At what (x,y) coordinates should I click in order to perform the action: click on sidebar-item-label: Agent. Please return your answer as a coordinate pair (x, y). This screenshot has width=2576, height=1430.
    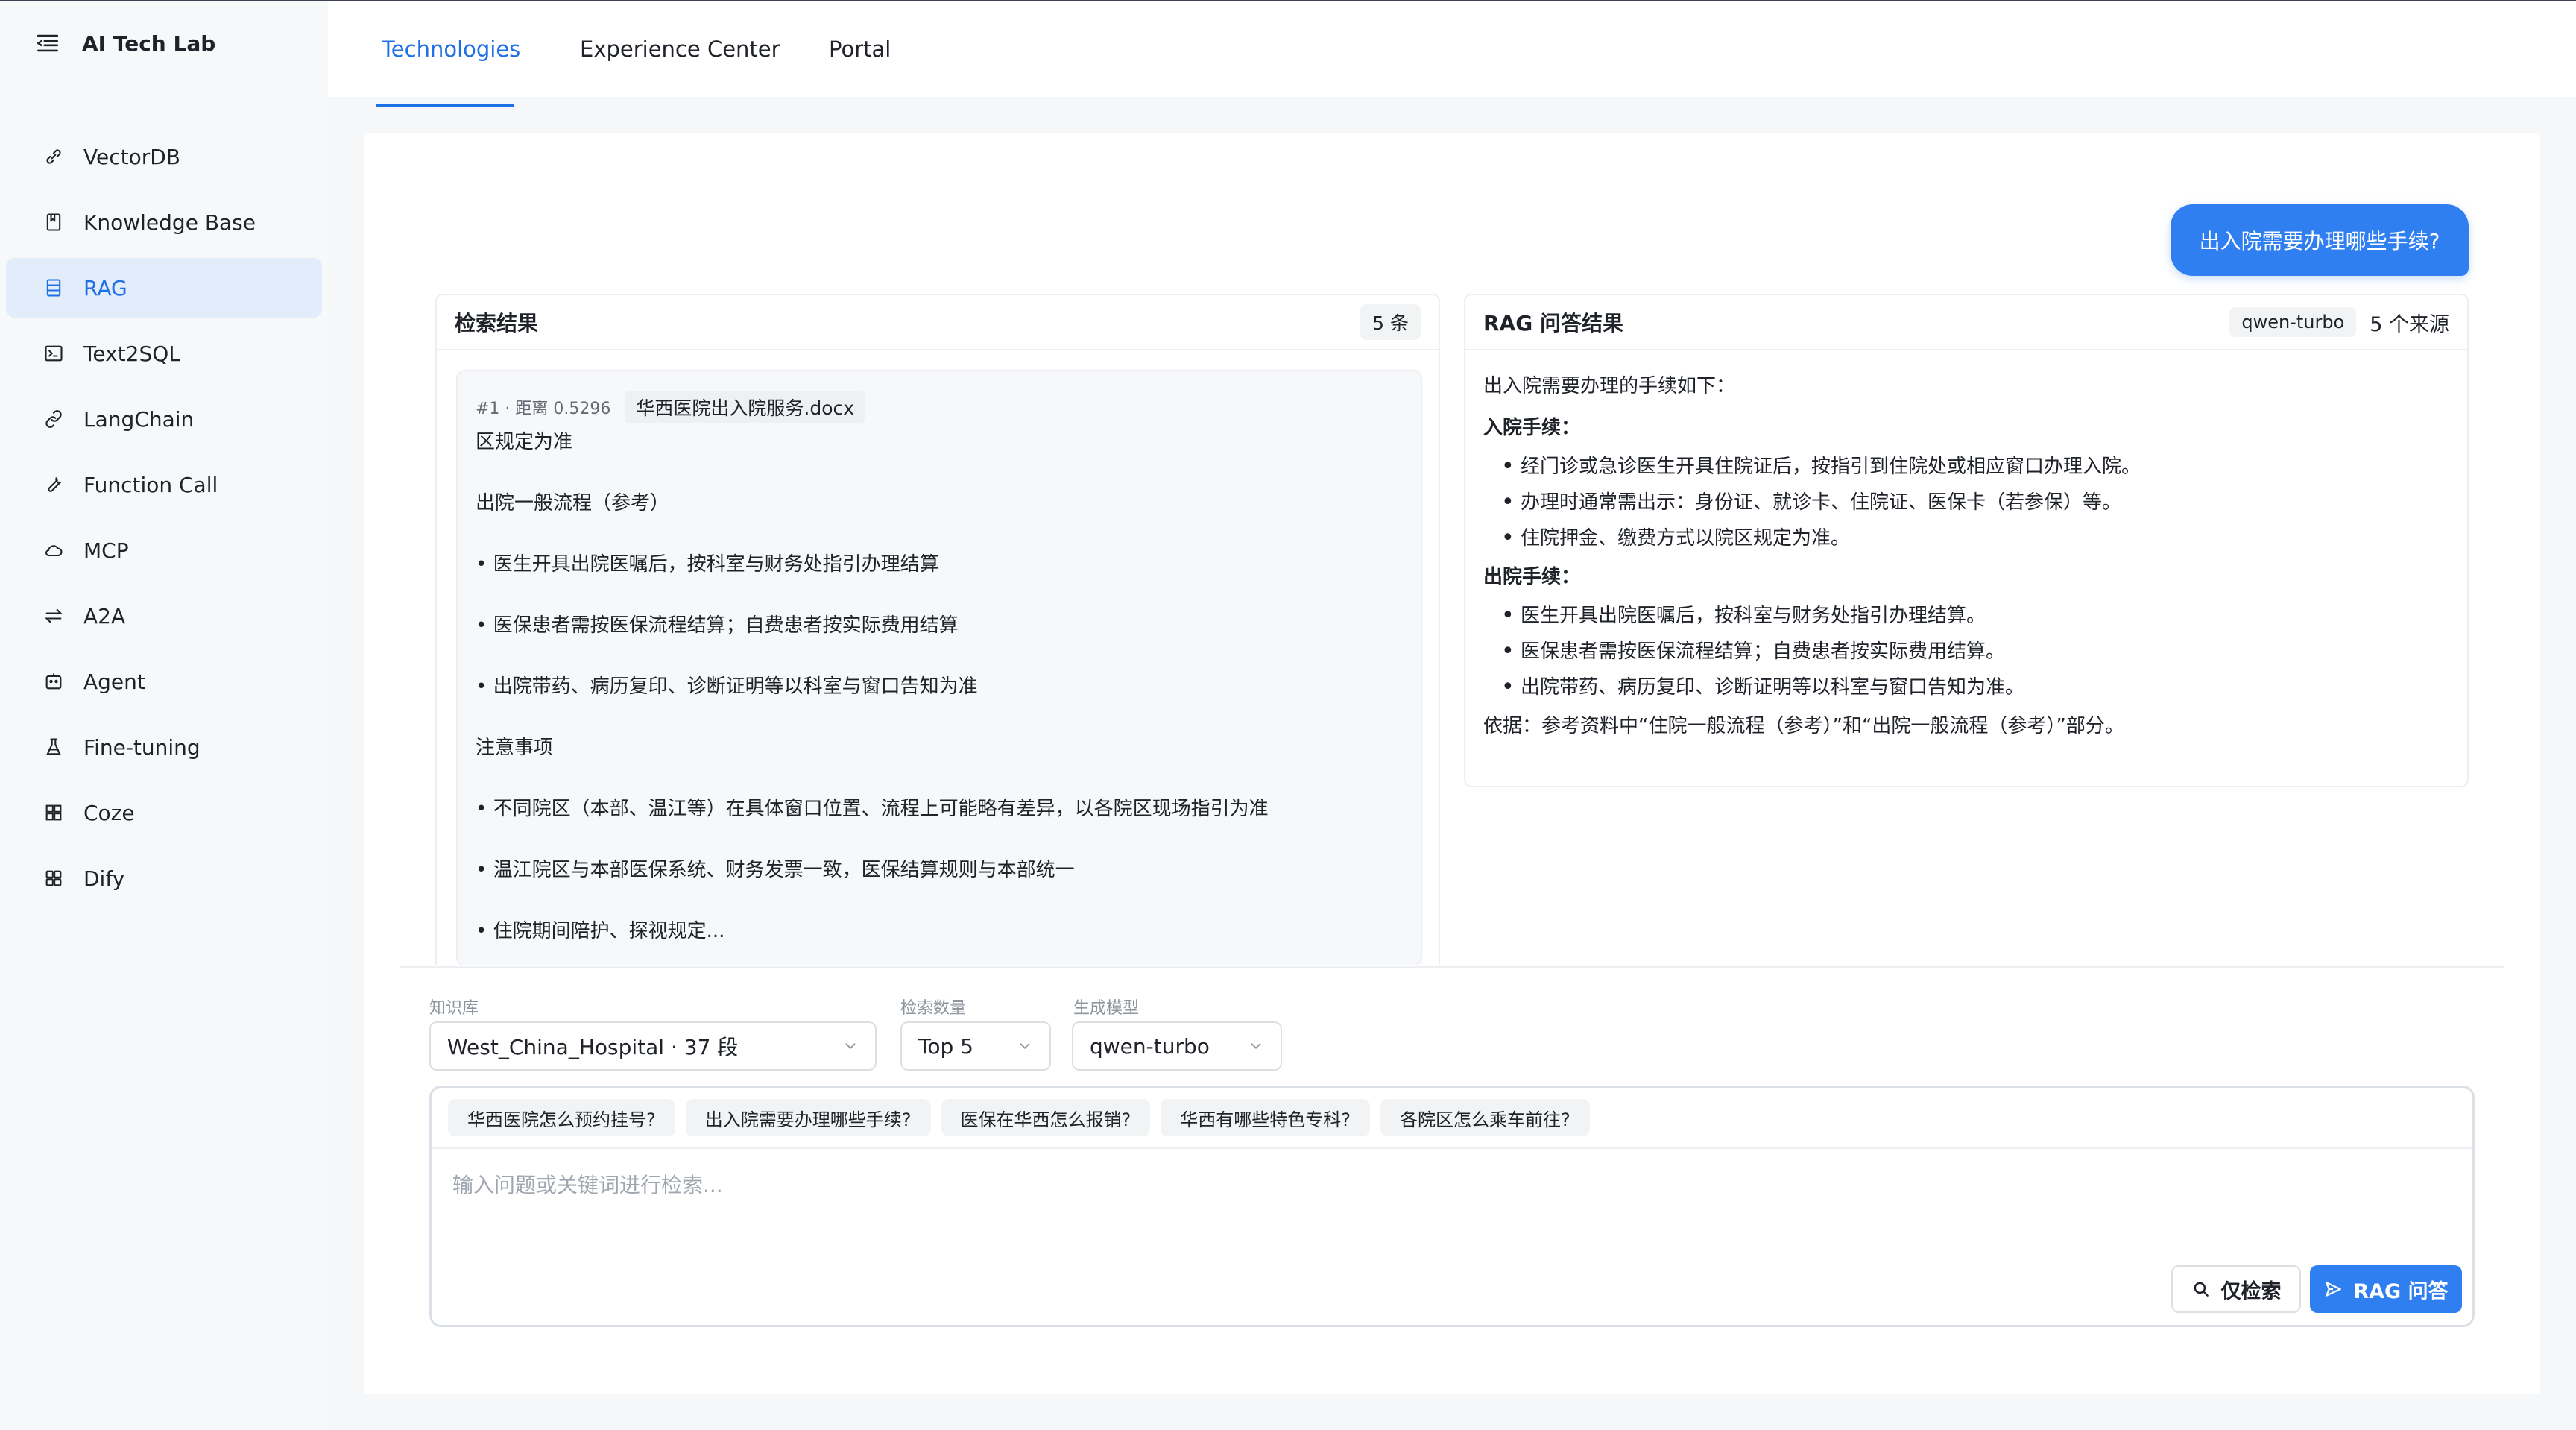
    Looking at the image, I should click on (114, 681).